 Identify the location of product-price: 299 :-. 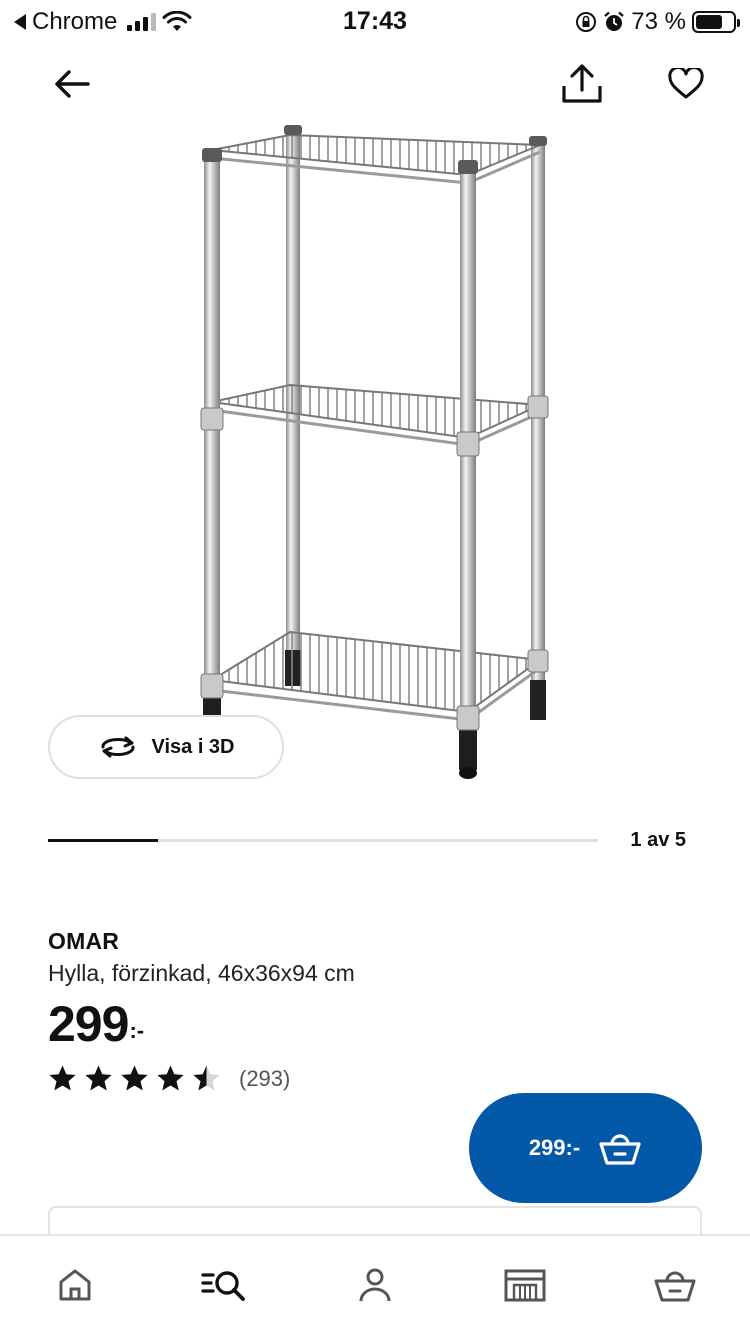
(96, 1024).